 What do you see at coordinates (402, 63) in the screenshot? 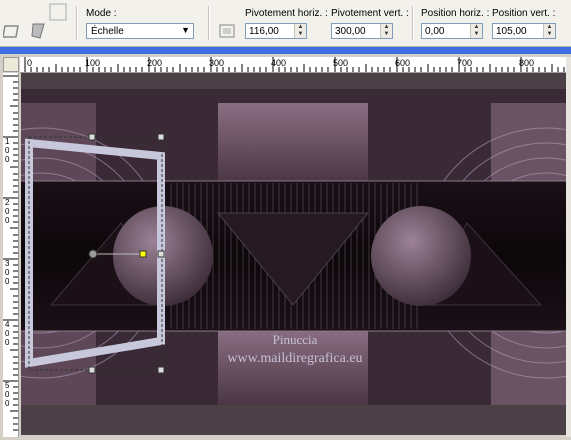
I see `ruler-label: 600` at bounding box center [402, 63].